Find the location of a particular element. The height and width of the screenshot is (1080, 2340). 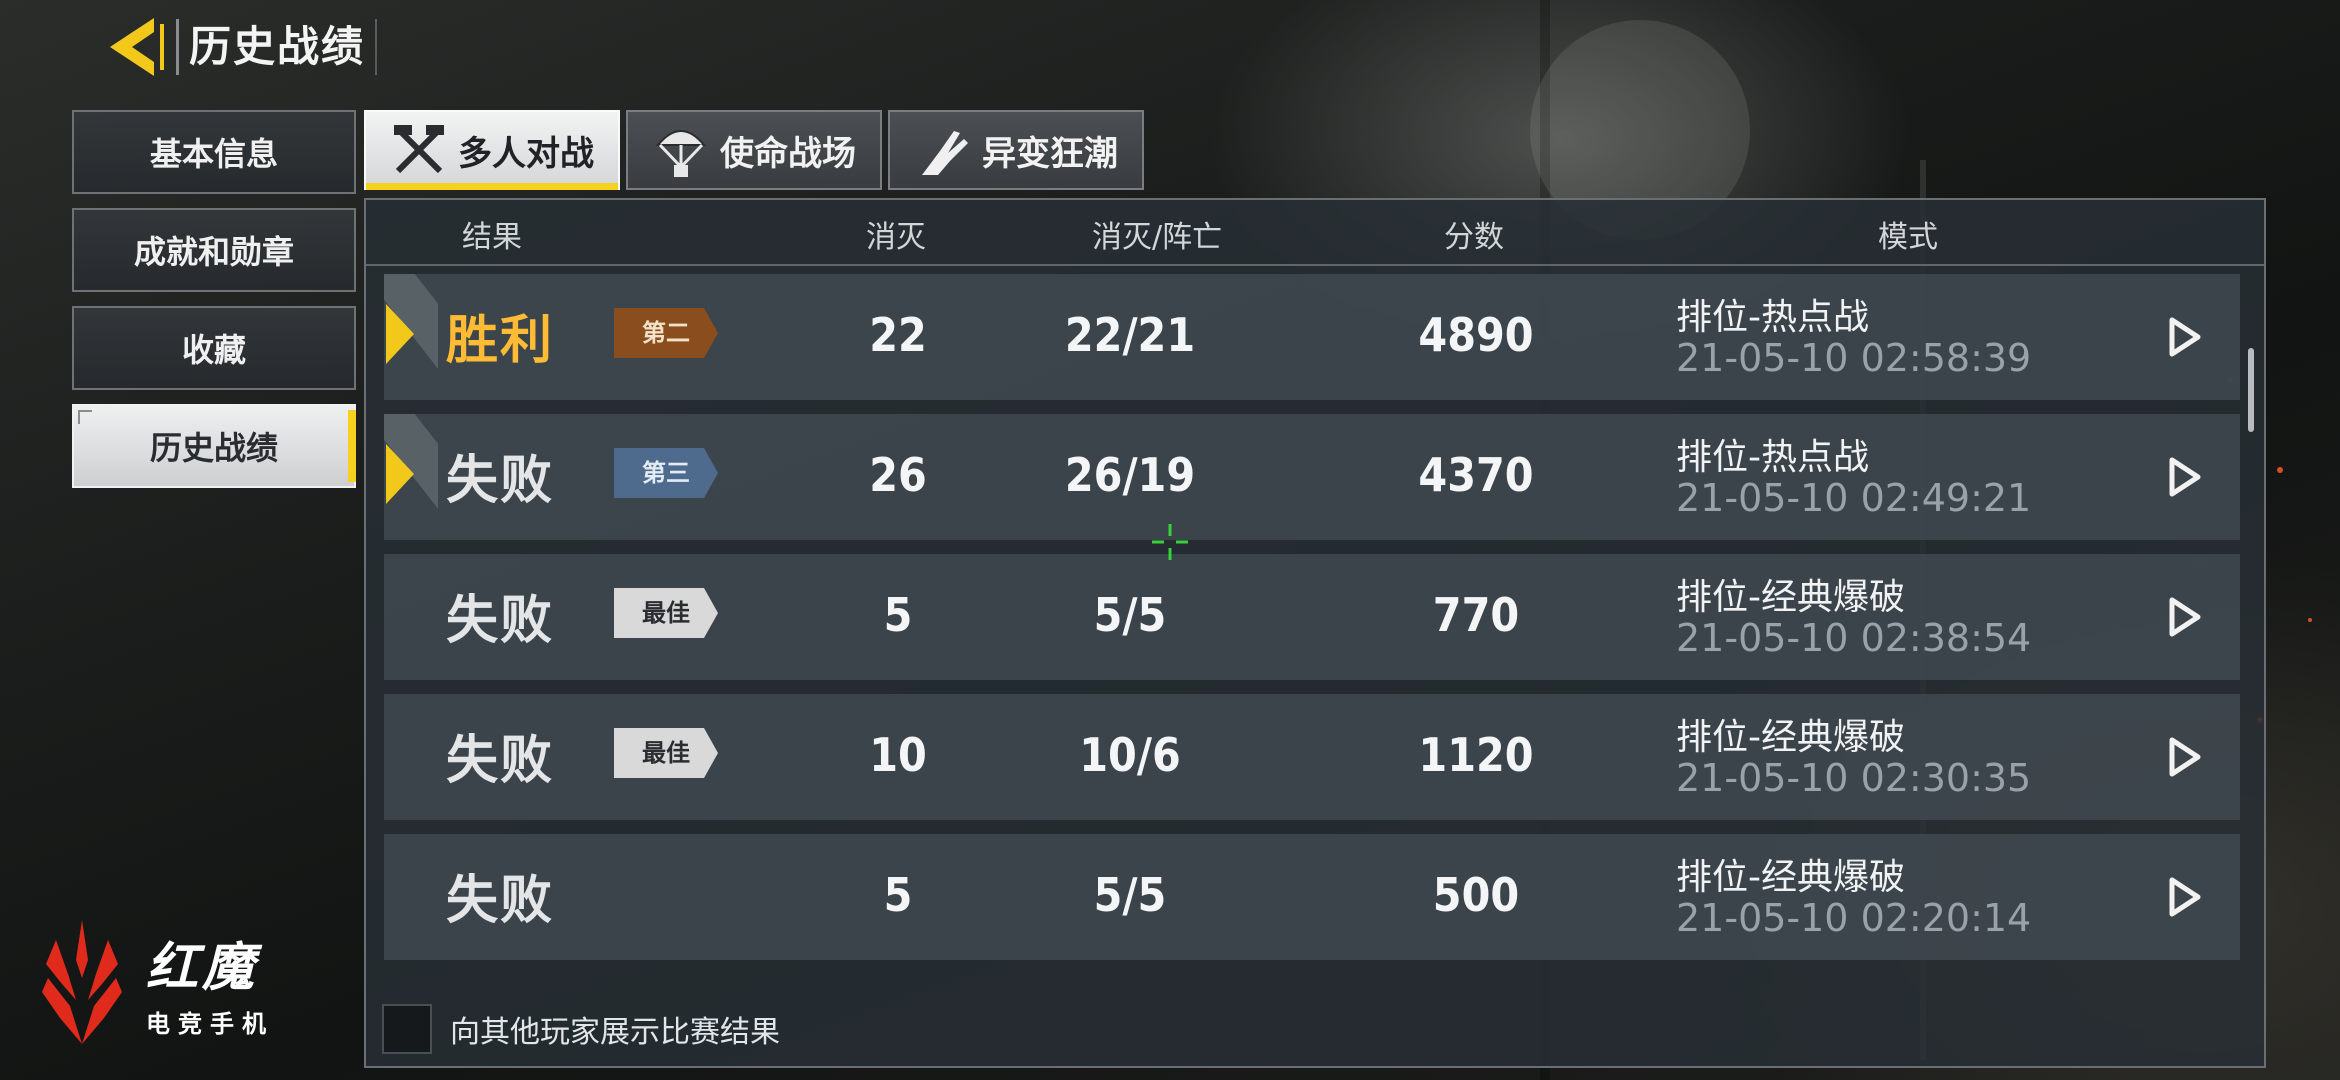

score-value: 1120 is located at coordinates (1476, 755).